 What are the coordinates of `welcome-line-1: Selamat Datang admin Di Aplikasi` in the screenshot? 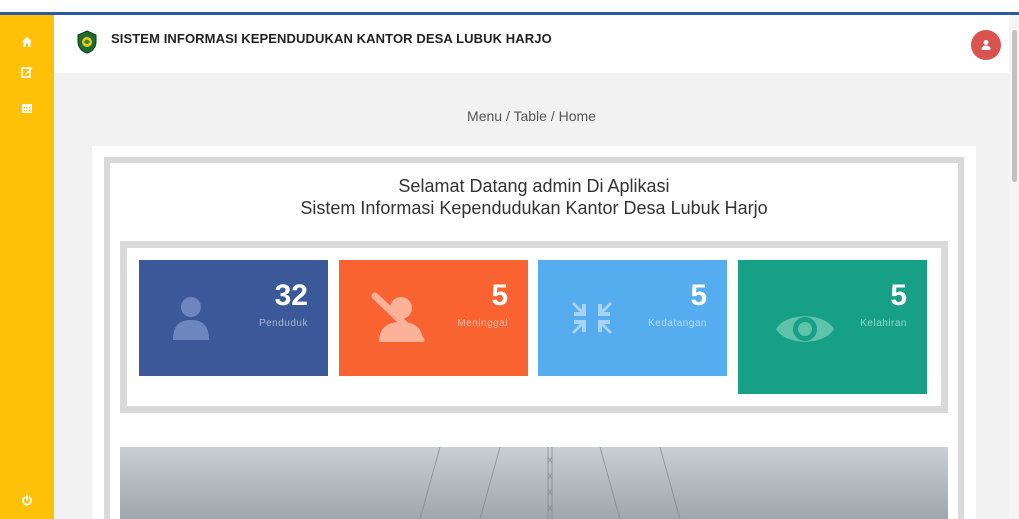 It's located at (534, 186).